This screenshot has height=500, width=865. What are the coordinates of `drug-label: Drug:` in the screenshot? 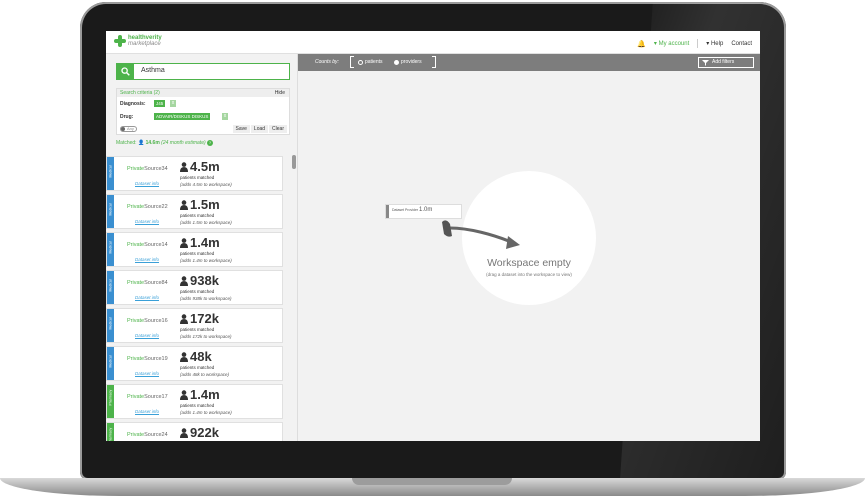 It's located at (127, 117).